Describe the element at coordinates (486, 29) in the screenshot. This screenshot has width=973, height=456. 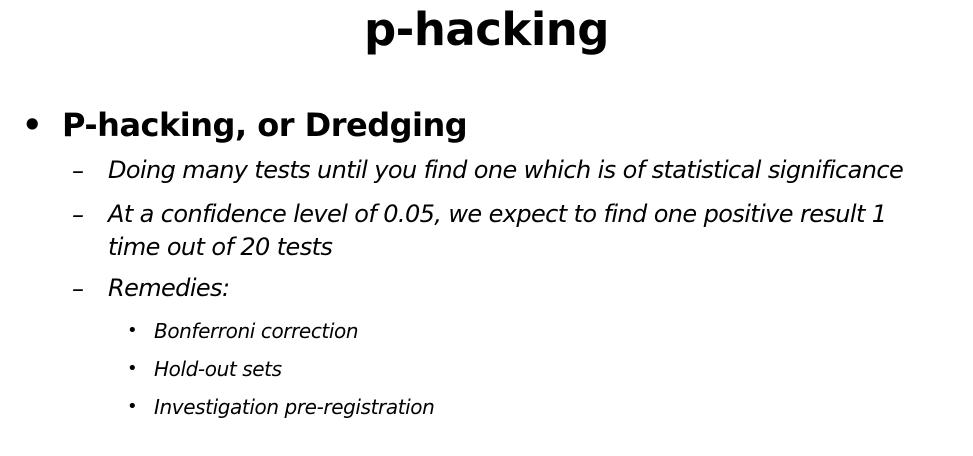
I see `slide-title: p-hacking` at that location.